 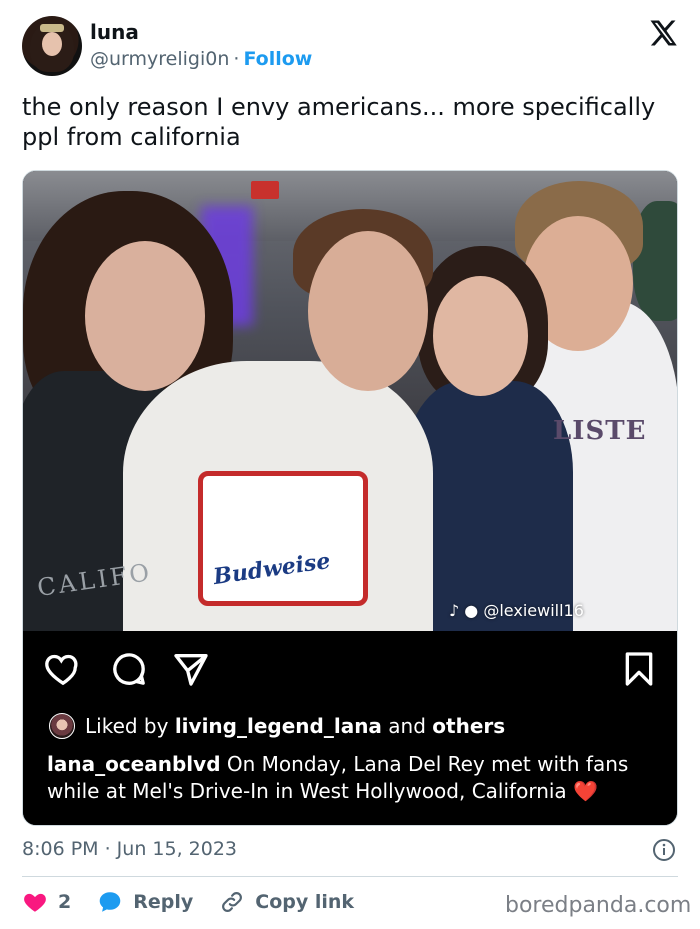 I want to click on caption-user: lana_oceanblvd, so click(x=134, y=764).